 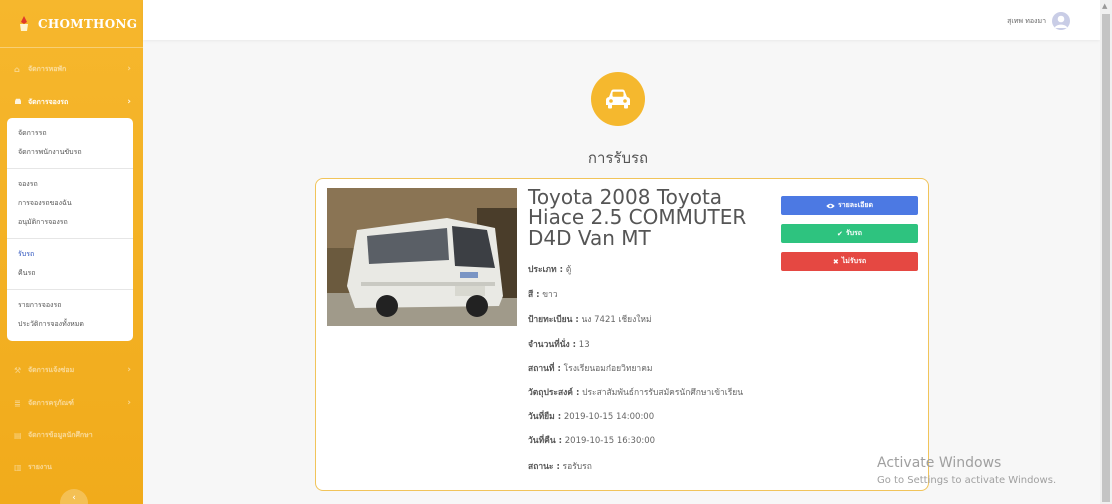 I want to click on menu-item-label: จัดการหอพัก, so click(x=47, y=68).